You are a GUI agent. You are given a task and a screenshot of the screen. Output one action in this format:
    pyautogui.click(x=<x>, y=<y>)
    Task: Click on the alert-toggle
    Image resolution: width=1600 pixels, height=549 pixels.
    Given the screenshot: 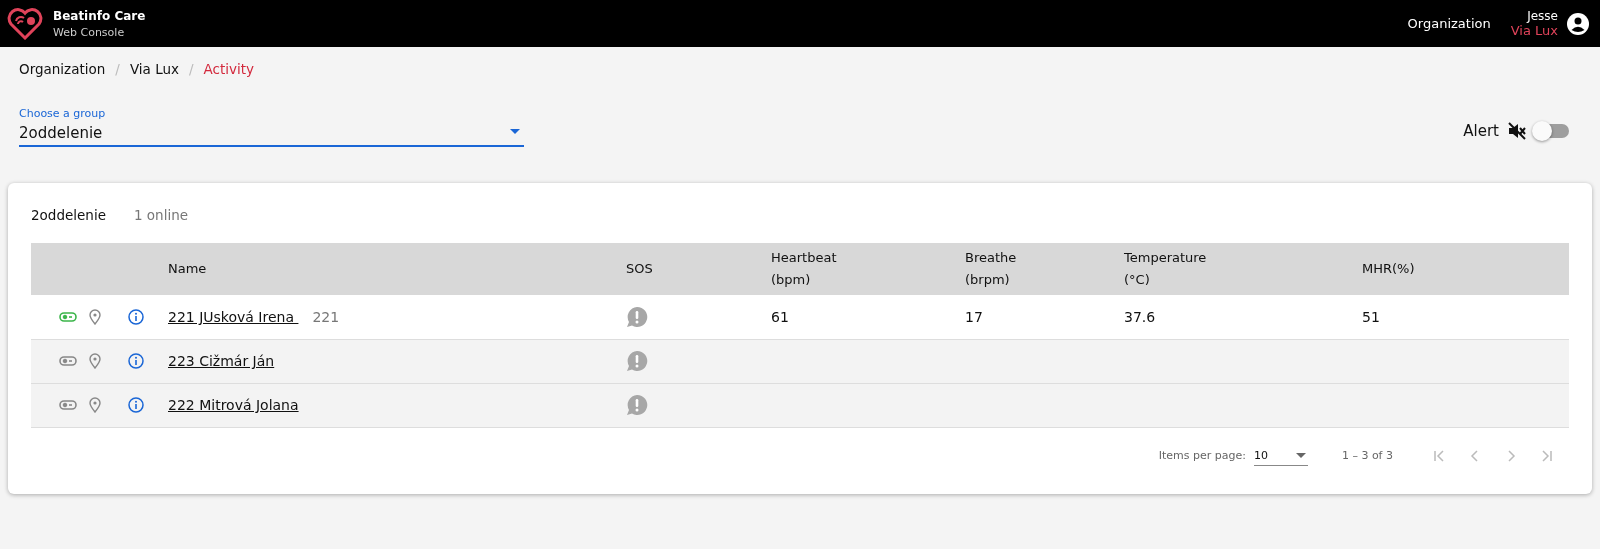 What is the action you would take?
    pyautogui.click(x=1552, y=131)
    